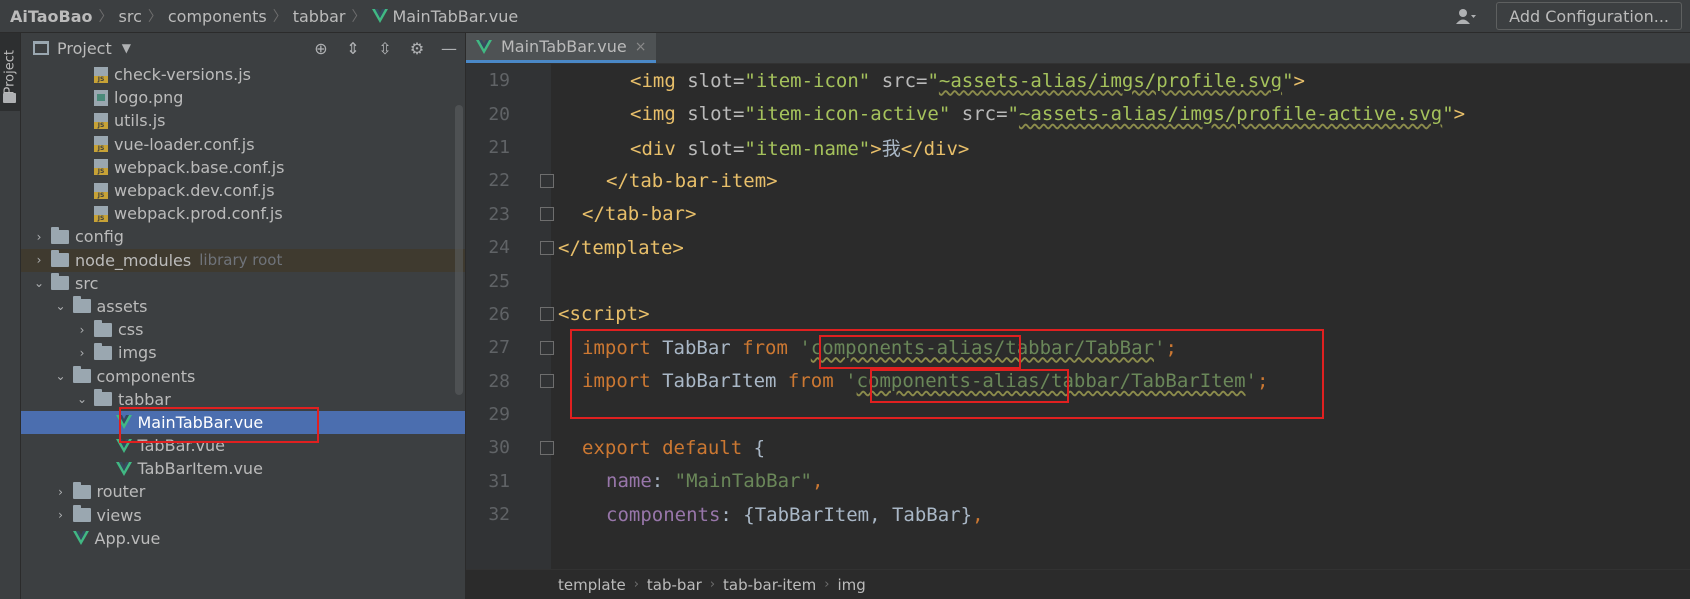 The image size is (1690, 599). What do you see at coordinates (385, 48) in the screenshot?
I see `collapse-all-icon: ⇳` at bounding box center [385, 48].